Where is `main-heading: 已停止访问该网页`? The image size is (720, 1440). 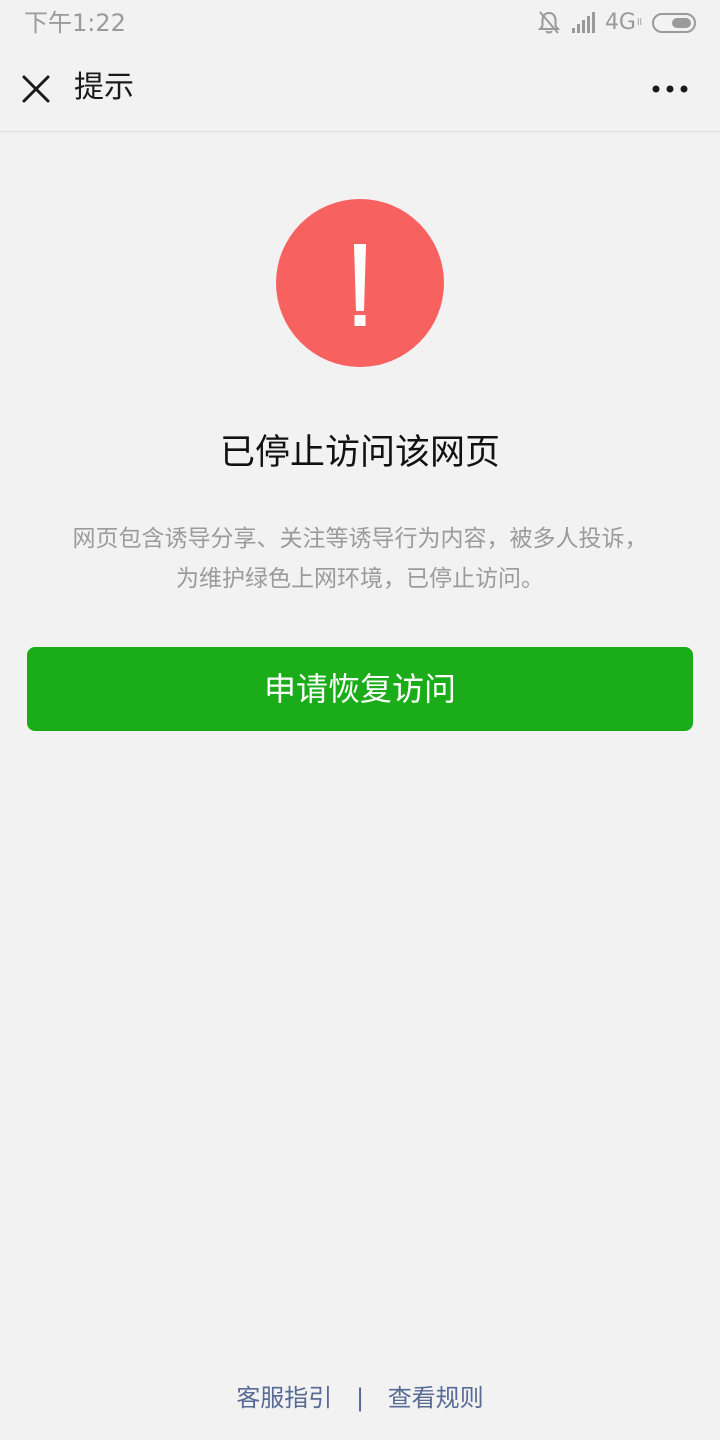 main-heading: 已停止访问该网页 is located at coordinates (359, 453).